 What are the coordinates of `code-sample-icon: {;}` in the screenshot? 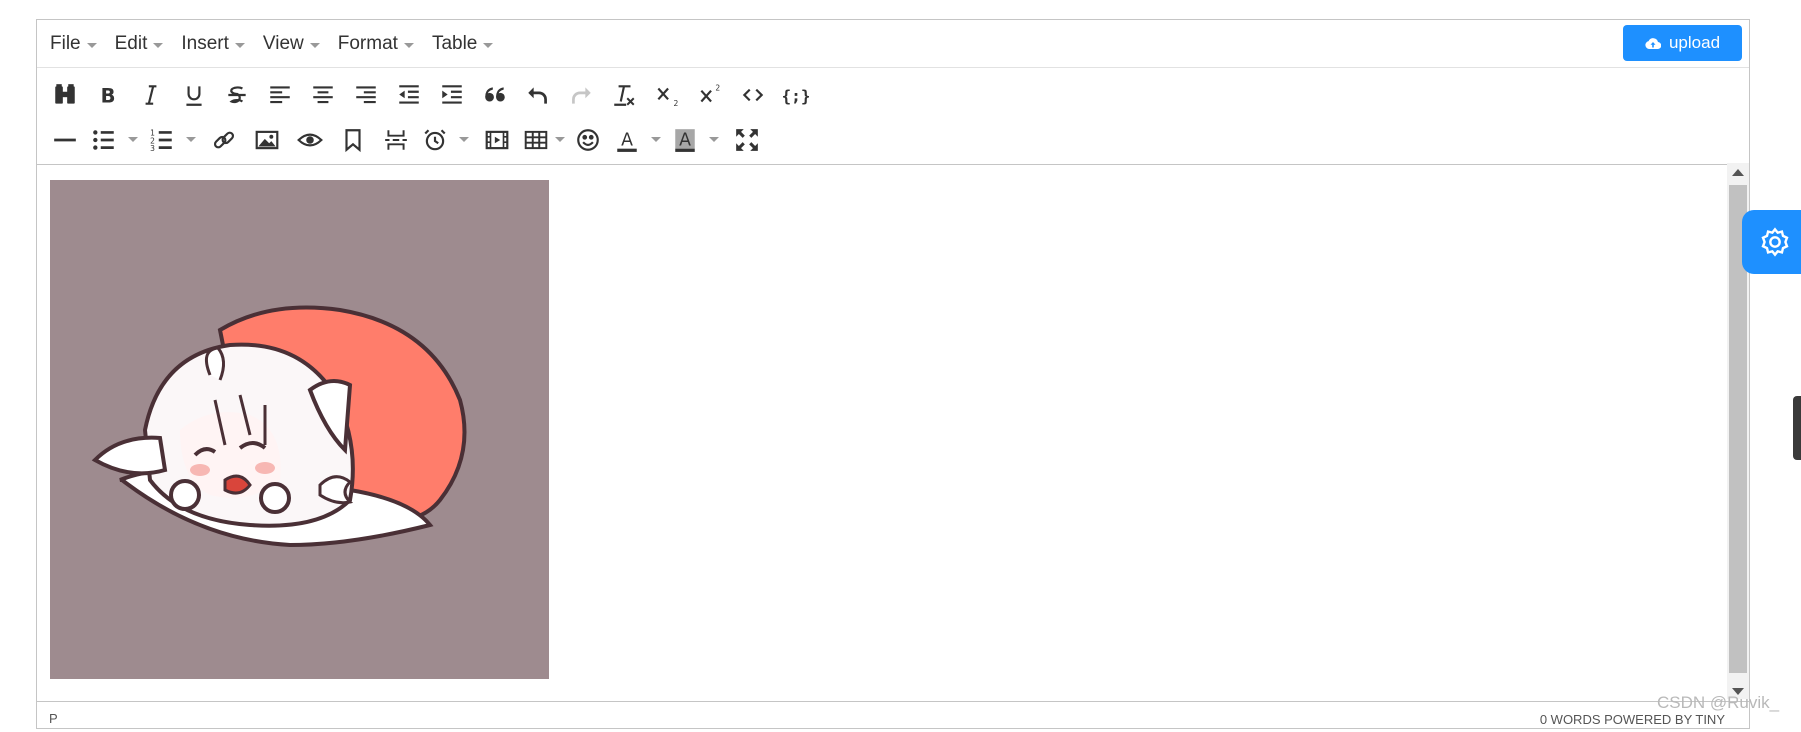 It's located at (796, 95).